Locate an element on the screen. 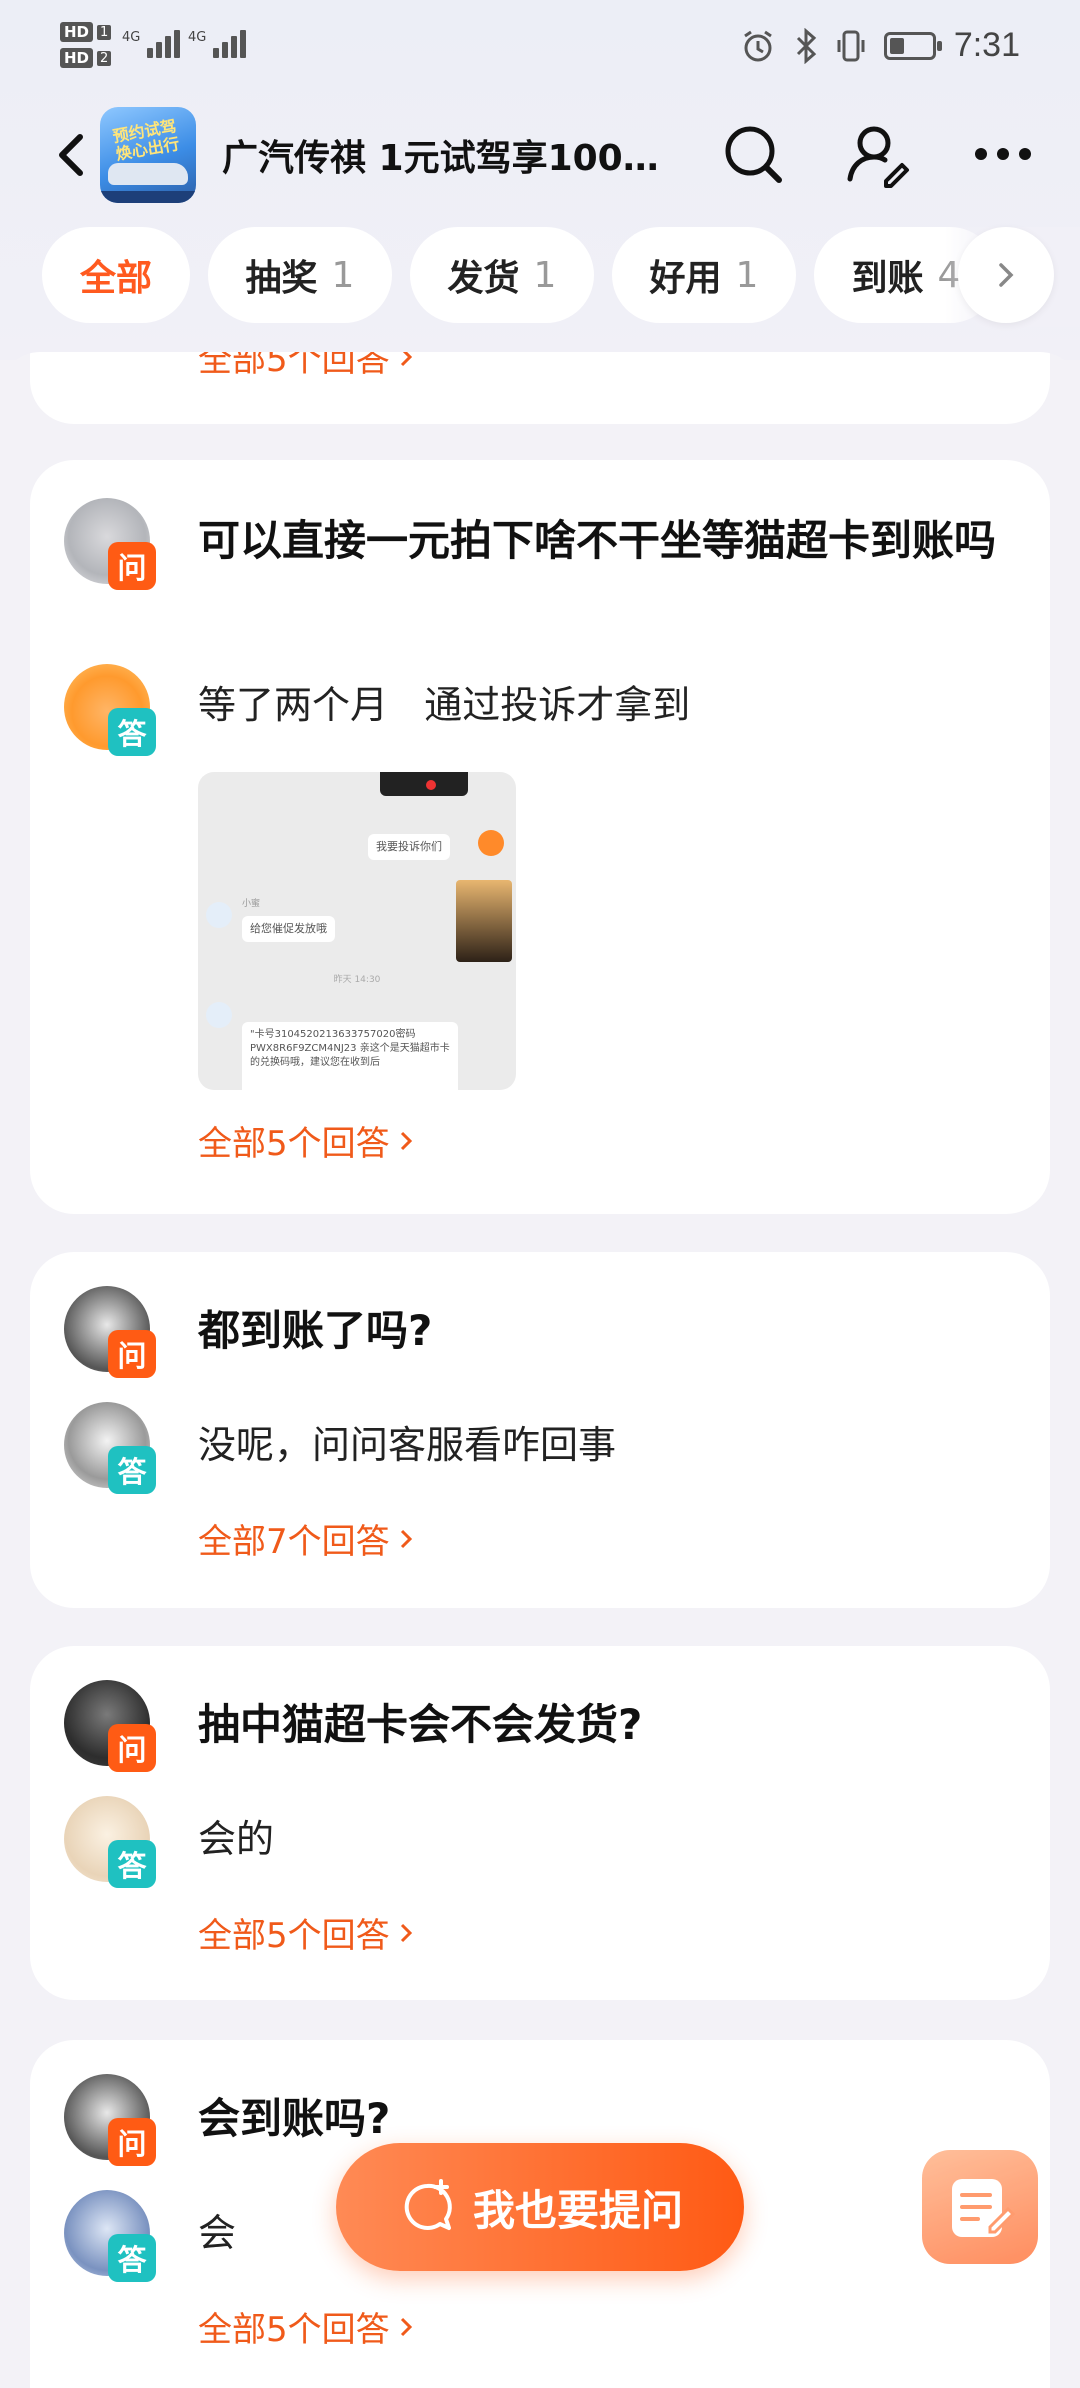 This screenshot has width=1080, height=2388. vibrate-icon is located at coordinates (851, 45).